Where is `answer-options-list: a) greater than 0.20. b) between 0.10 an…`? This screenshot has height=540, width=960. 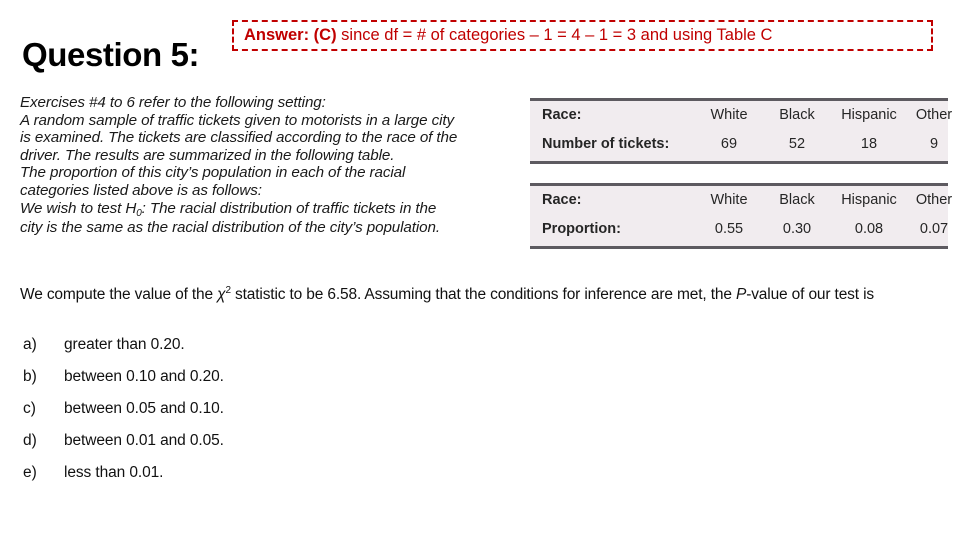
answer-options-list: a) greater than 0.20. b) between 0.10 an… is located at coordinates (233, 416).